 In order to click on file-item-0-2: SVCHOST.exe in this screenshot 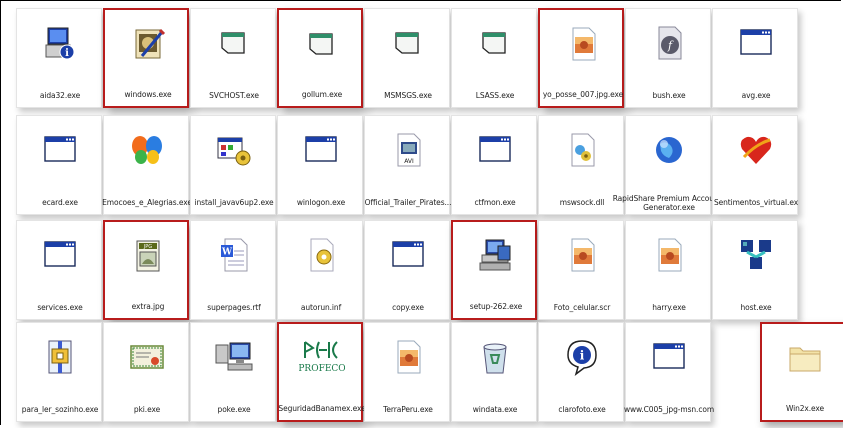, I will do `click(233, 58)`.